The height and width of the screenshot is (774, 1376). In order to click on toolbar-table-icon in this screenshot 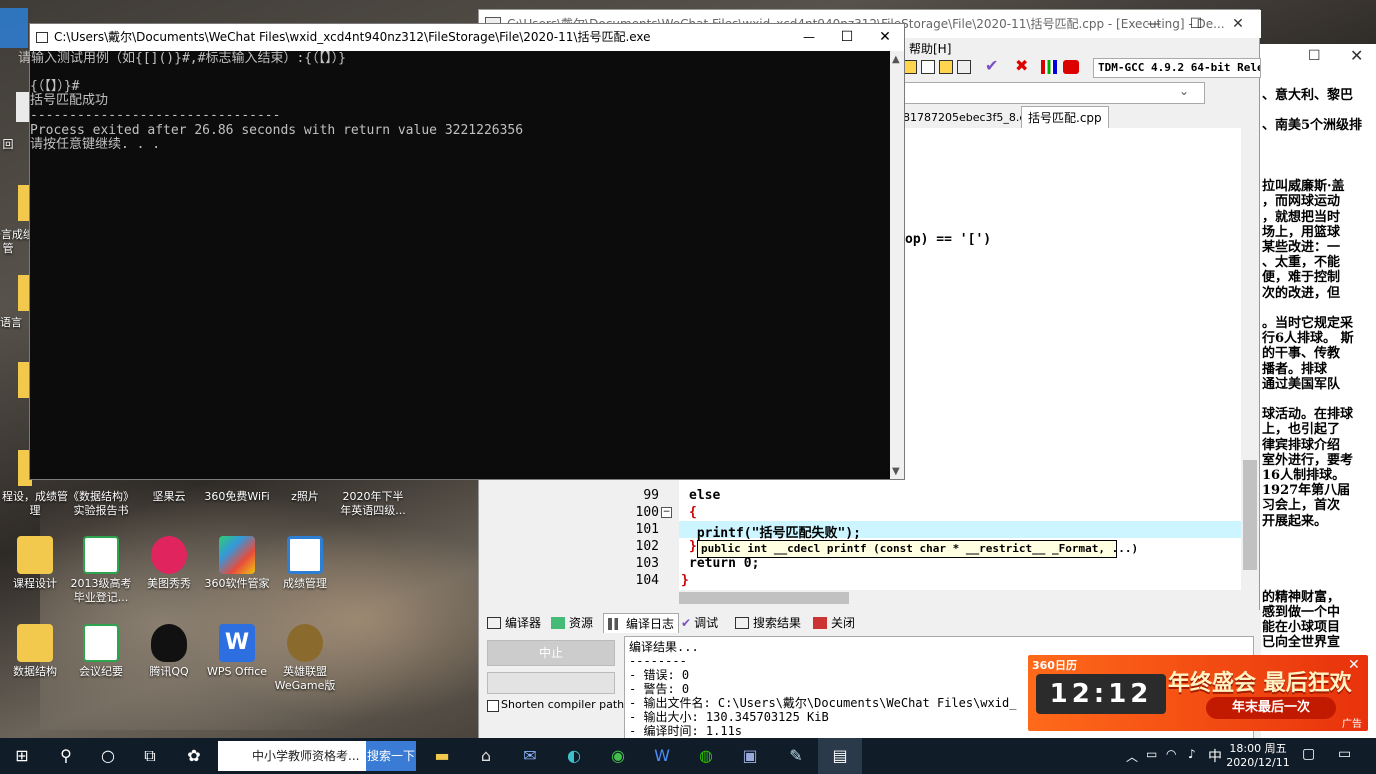, I will do `click(946, 67)`.